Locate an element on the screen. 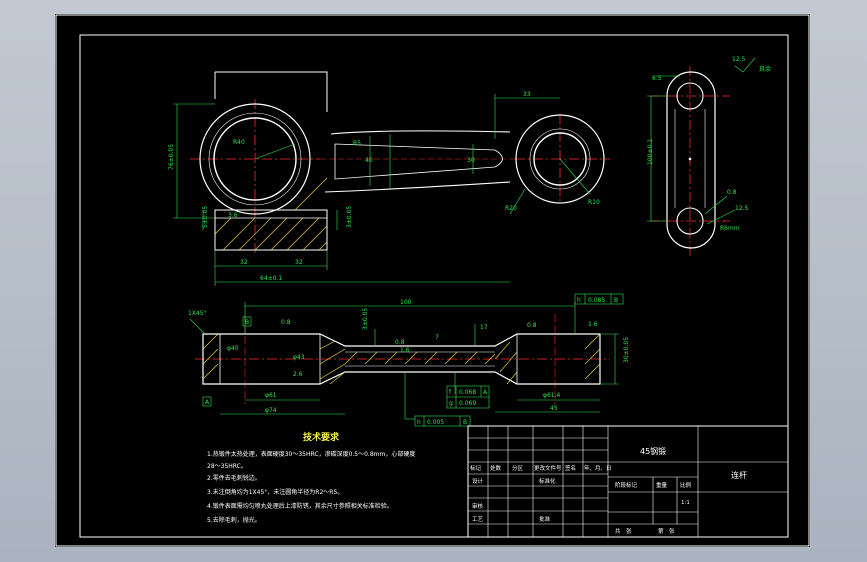 This screenshot has width=867, height=562. sec-right-45: 45 is located at coordinates (554, 408).